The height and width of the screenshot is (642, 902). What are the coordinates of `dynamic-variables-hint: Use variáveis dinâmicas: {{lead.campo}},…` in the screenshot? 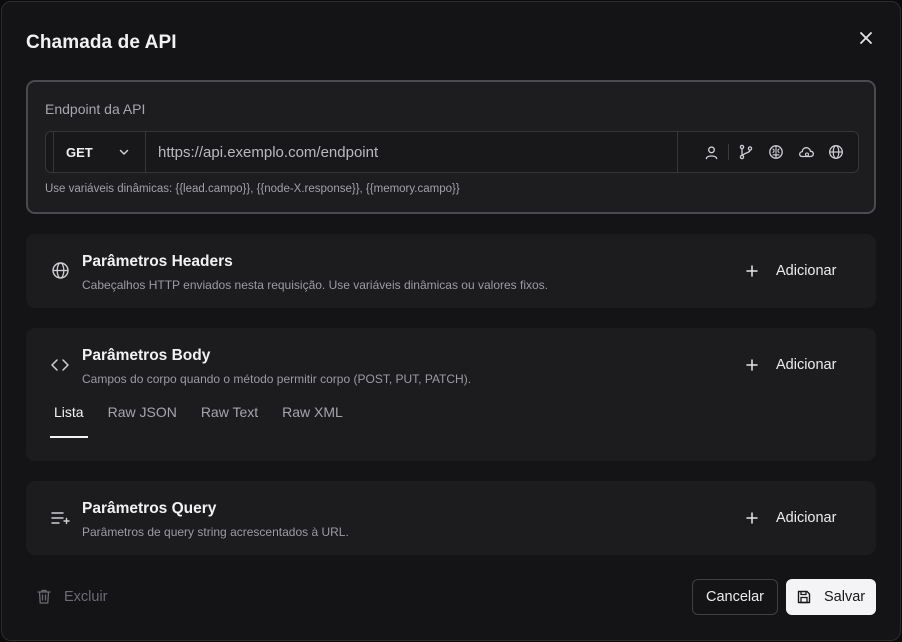 It's located at (252, 189).